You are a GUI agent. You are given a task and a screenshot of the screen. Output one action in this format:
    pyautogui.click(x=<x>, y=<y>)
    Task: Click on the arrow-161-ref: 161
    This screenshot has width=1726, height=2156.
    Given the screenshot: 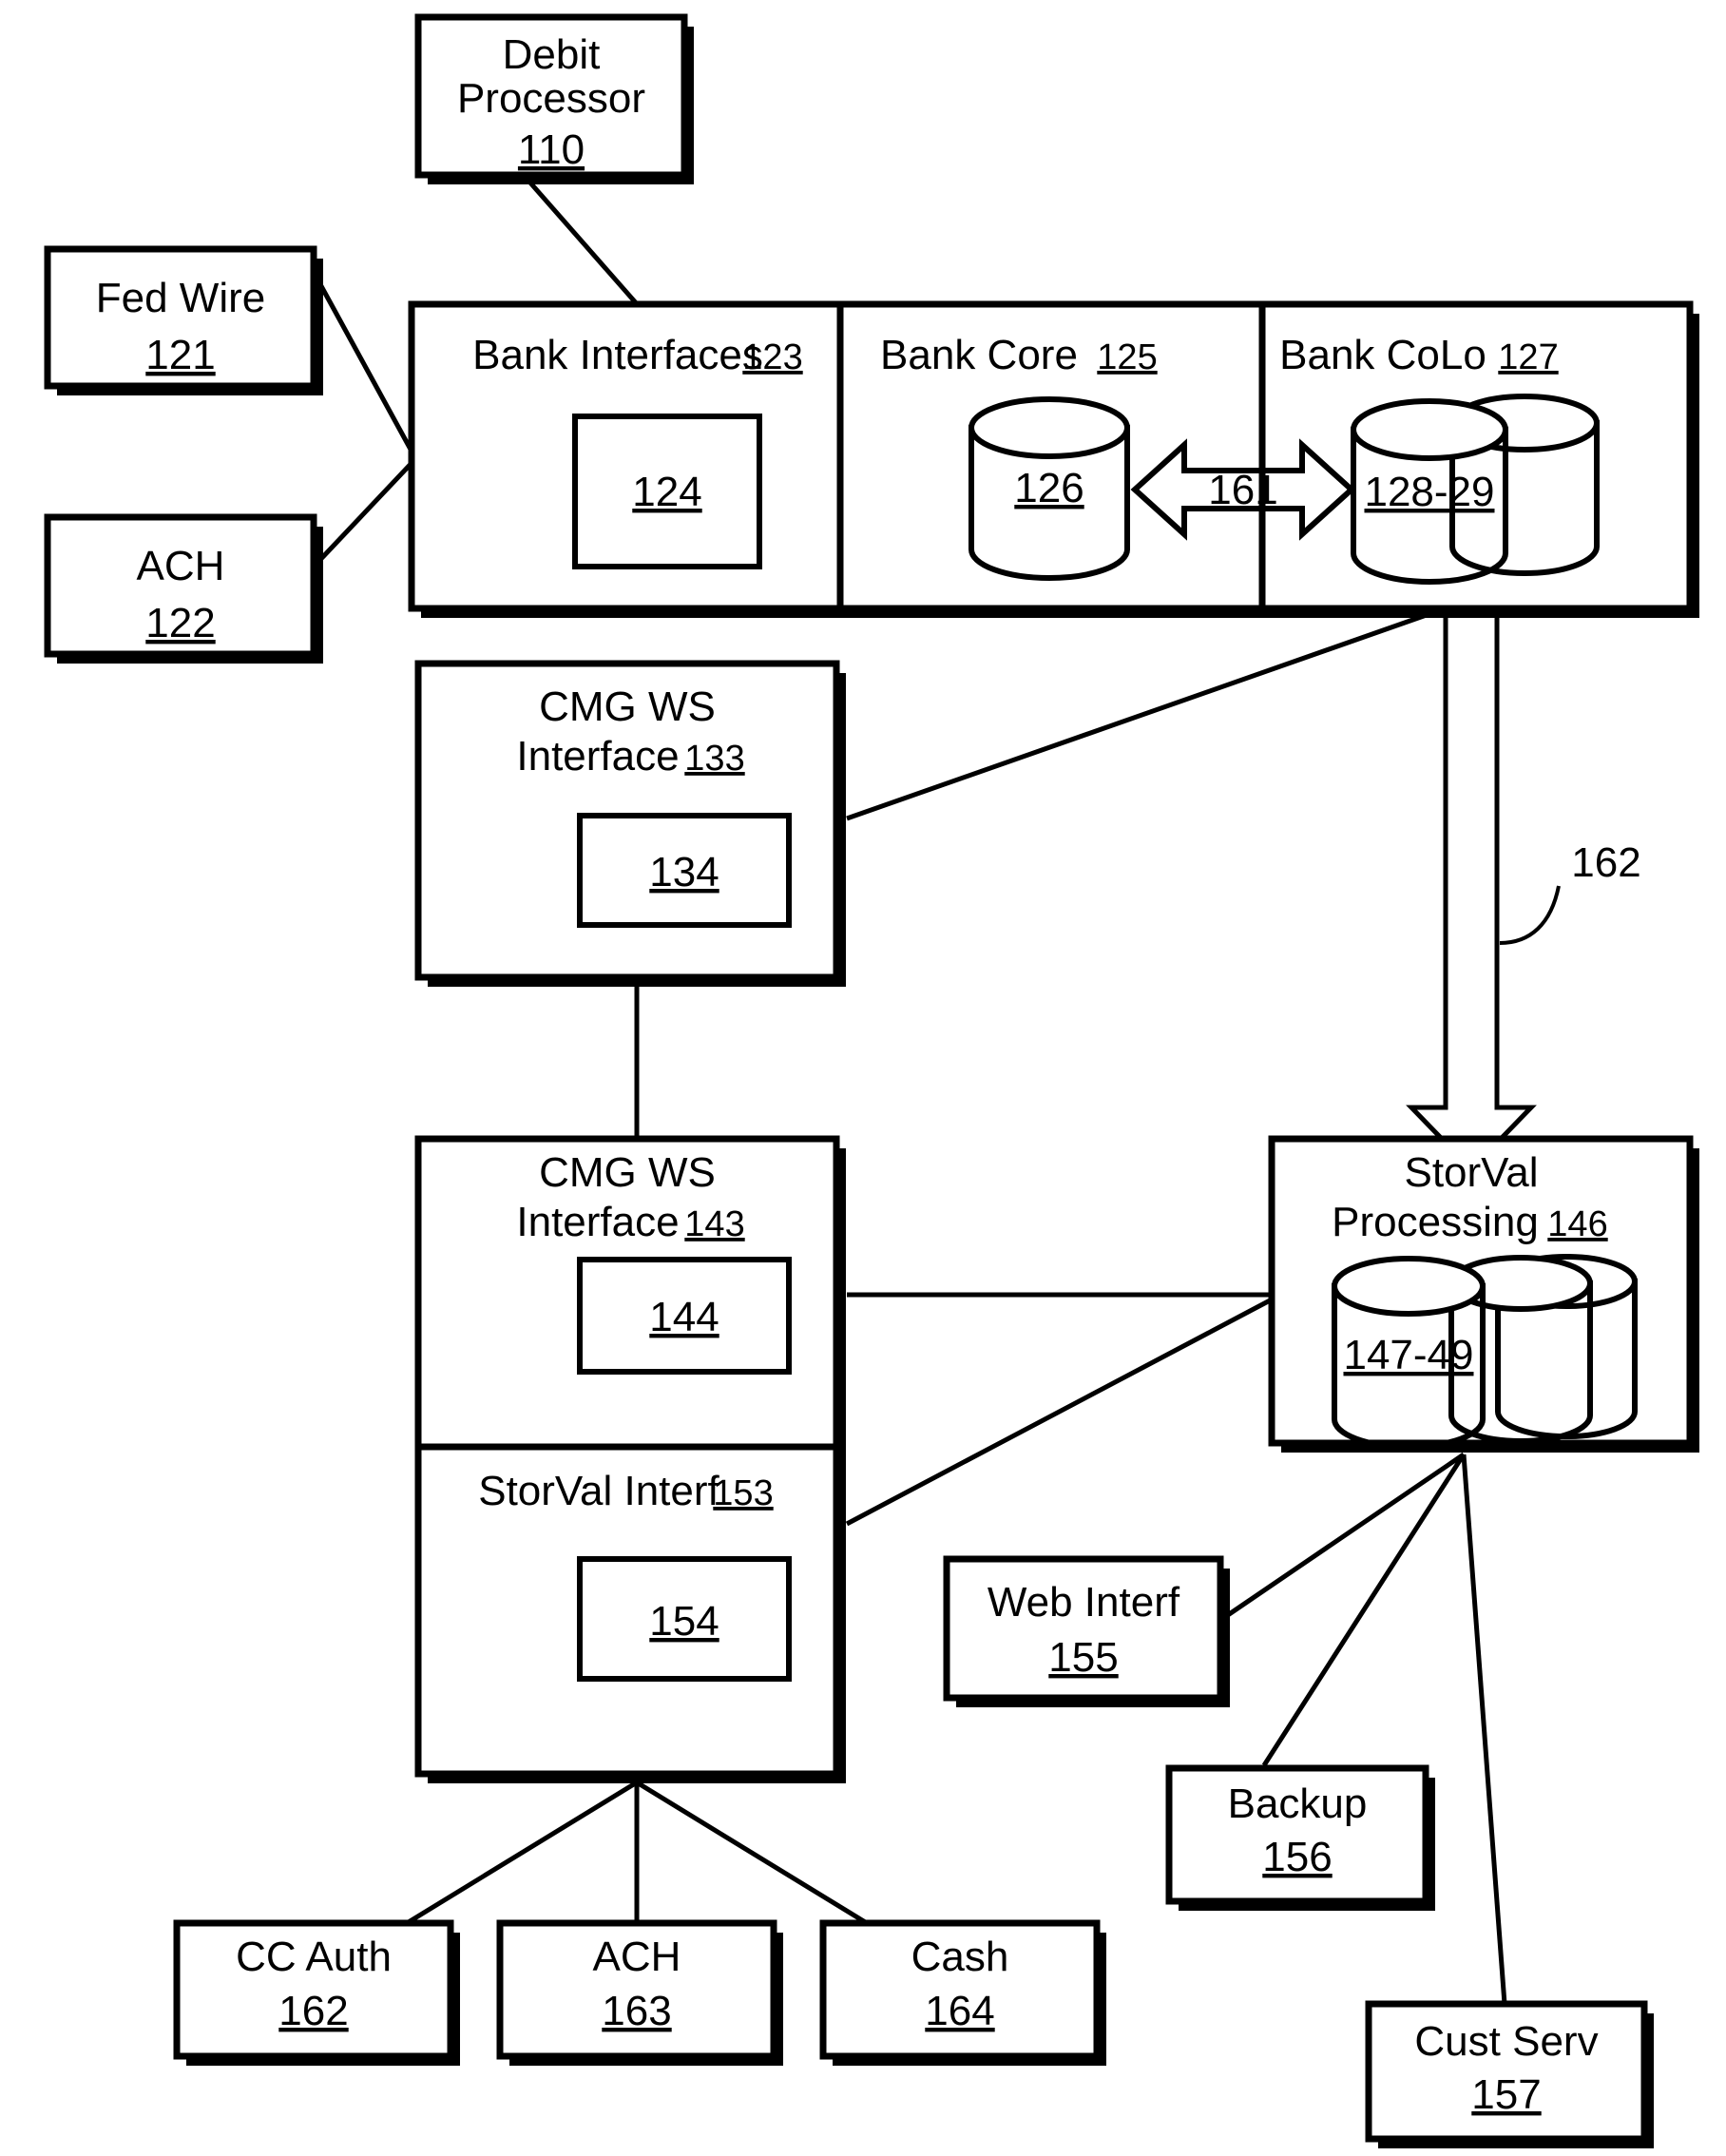 What is the action you would take?
    pyautogui.click(x=1242, y=490)
    